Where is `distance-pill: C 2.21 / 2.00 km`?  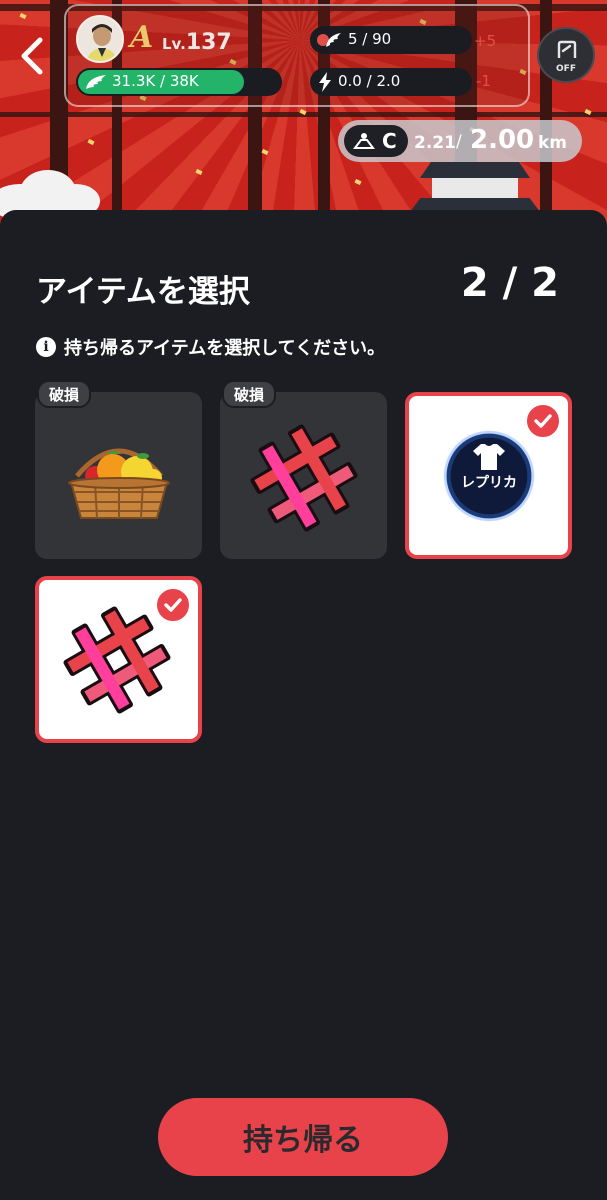 distance-pill: C 2.21 / 2.00 km is located at coordinates (460, 141).